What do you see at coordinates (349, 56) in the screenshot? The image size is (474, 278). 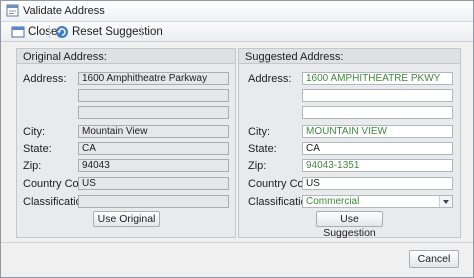 I see `group-header: Suggested Address:` at bounding box center [349, 56].